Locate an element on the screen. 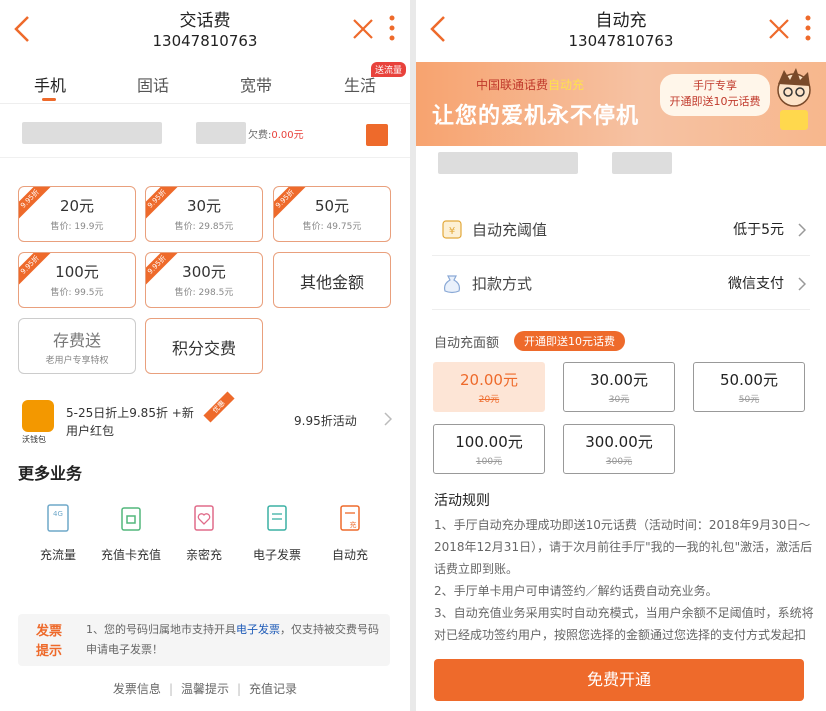  deposit-gift-button: 存费送 老用户专享特权 is located at coordinates (77, 346).